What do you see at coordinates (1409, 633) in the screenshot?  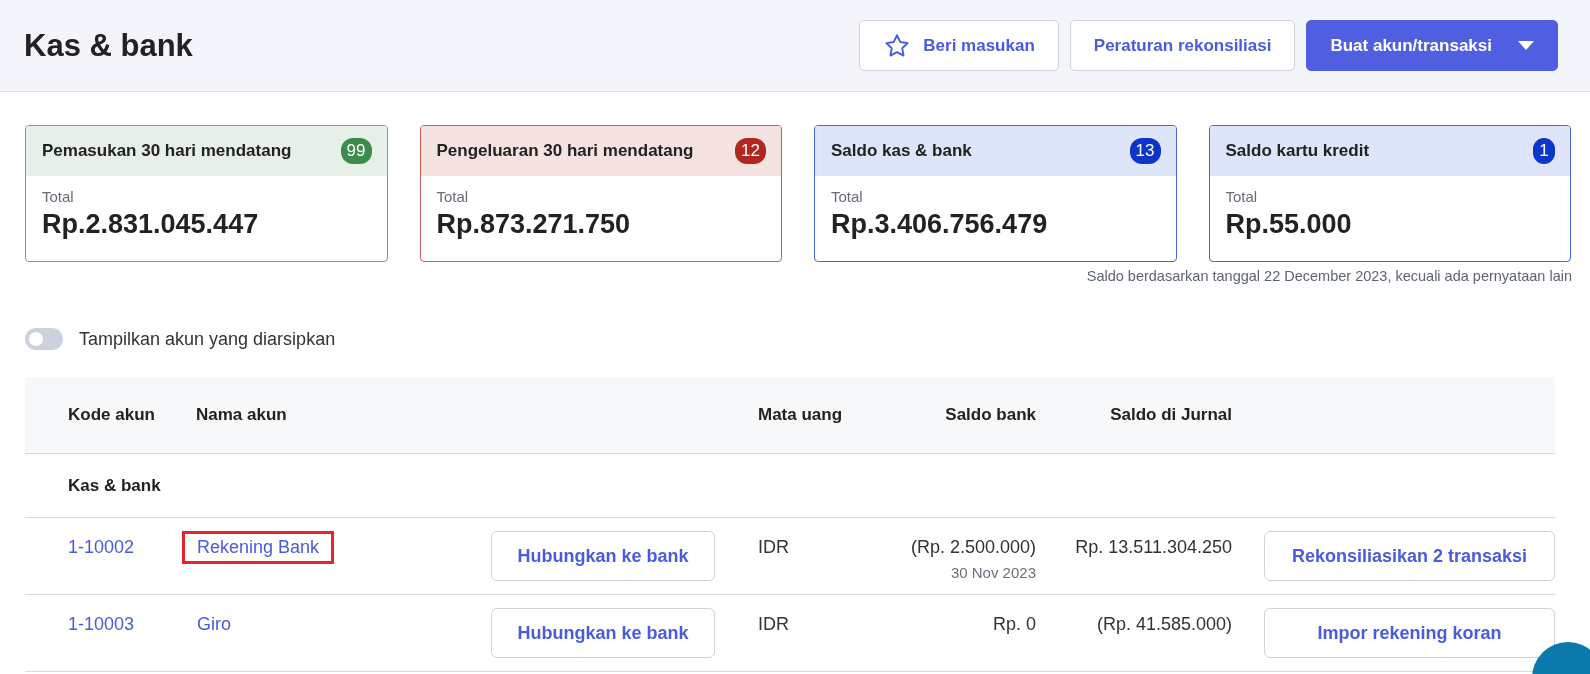 I see `row-action-button: Impor rekening koran` at bounding box center [1409, 633].